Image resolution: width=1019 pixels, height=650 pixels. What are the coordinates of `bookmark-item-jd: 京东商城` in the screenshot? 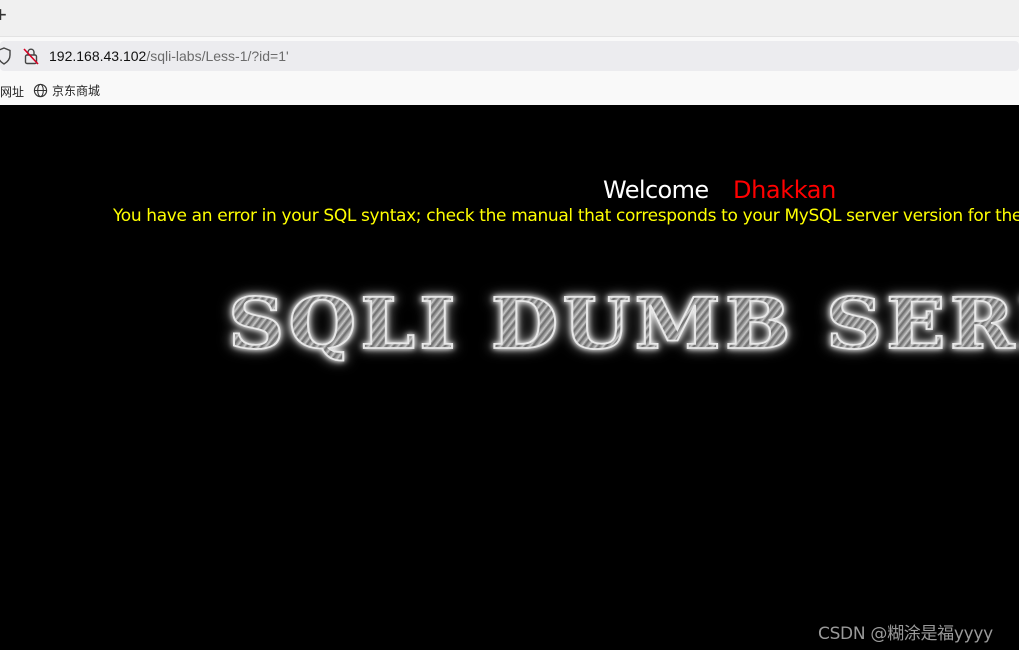 It's located at (66, 90).